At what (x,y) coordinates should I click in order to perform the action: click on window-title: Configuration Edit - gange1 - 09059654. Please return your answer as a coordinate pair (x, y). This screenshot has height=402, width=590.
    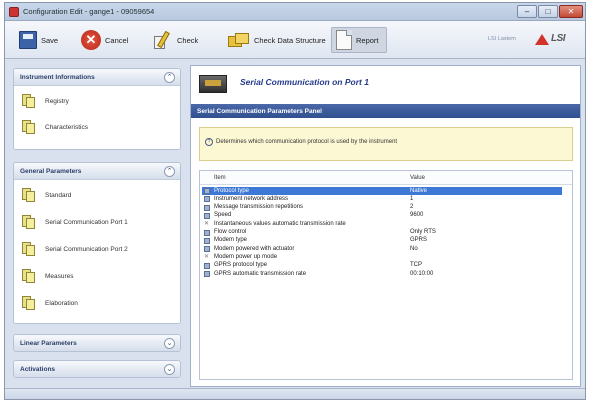
    Looking at the image, I should click on (89, 11).